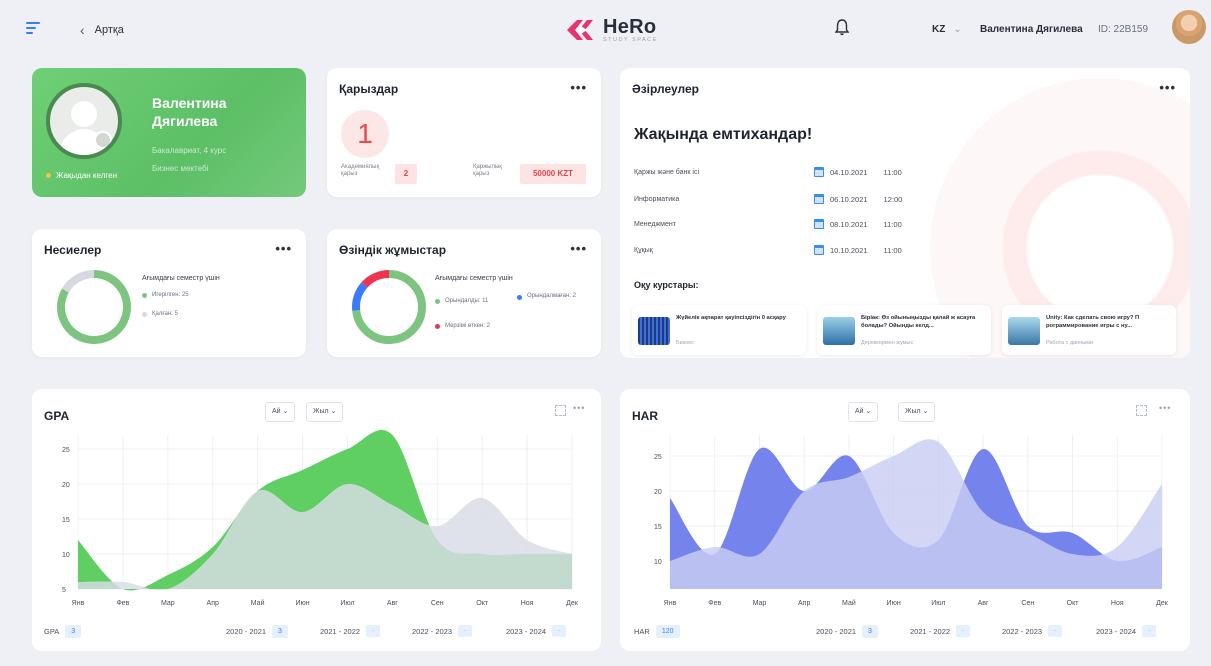 The width and height of the screenshot is (1211, 666). Describe the element at coordinates (347, 603) in the screenshot. I see `x-tick-label: Июл` at that location.